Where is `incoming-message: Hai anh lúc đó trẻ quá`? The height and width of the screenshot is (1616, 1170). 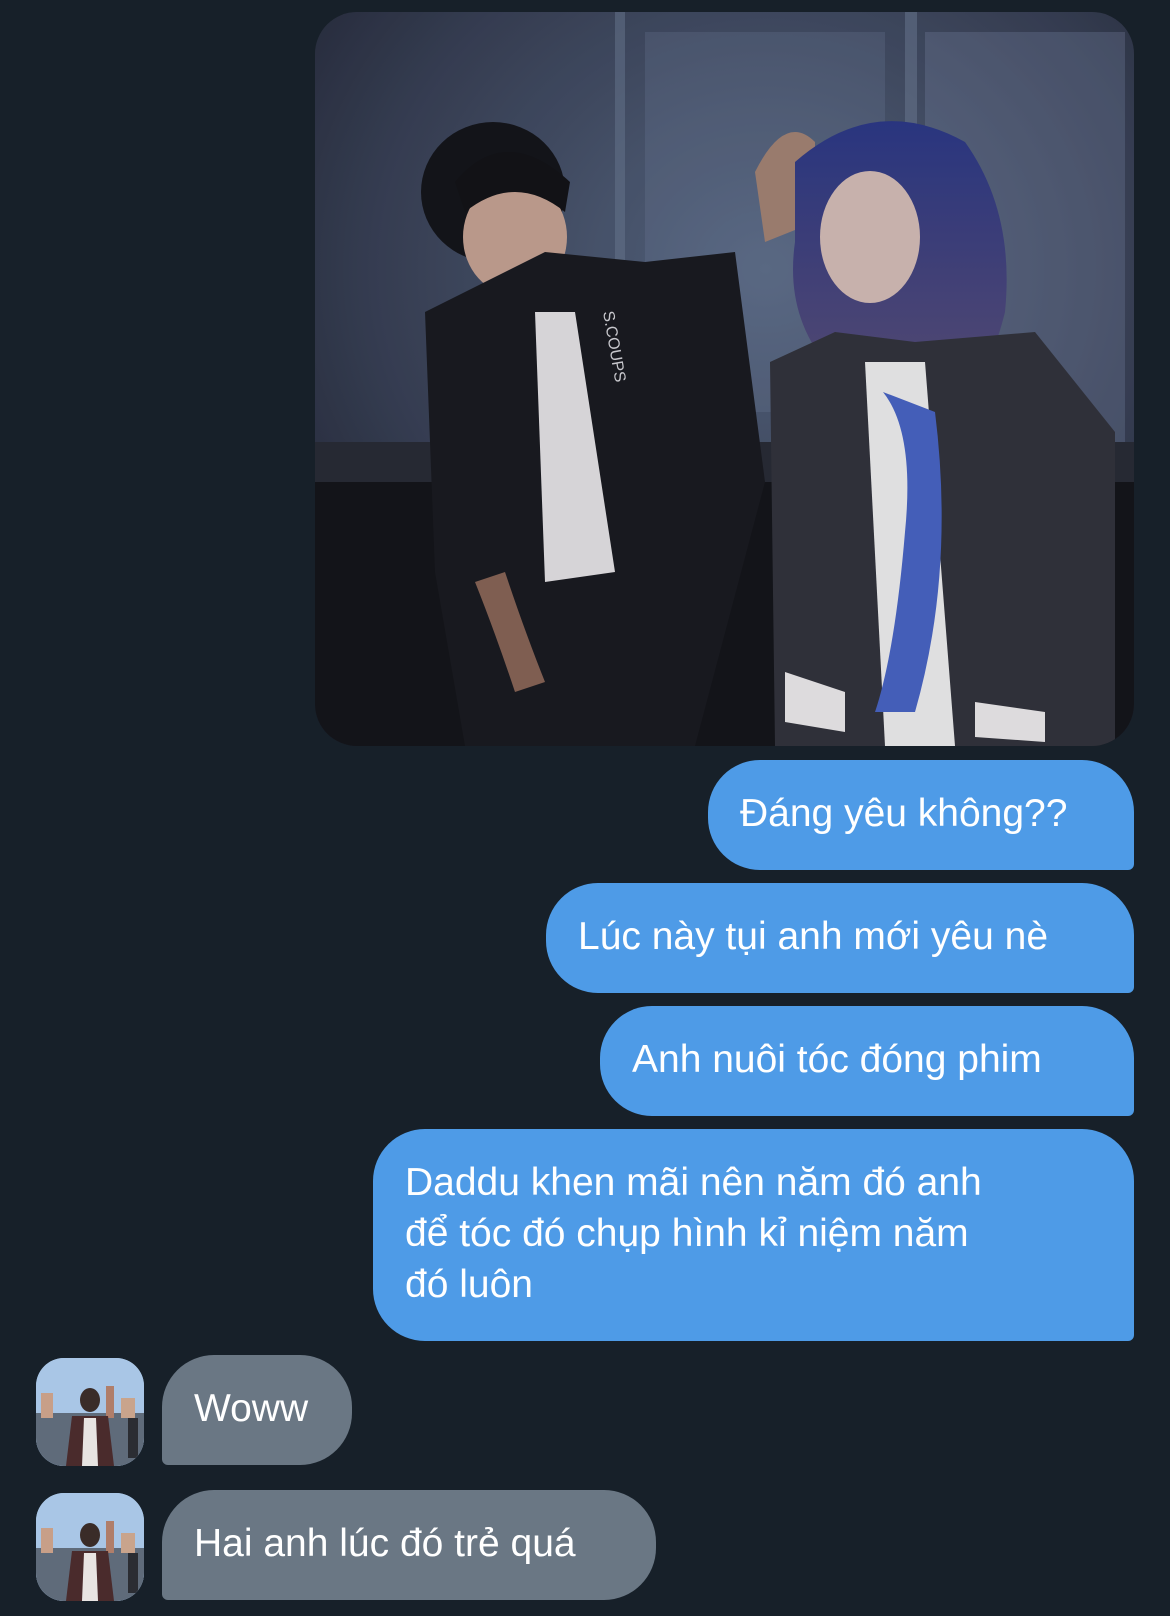 incoming-message: Hai anh lúc đó trẻ quá is located at coordinates (409, 1545).